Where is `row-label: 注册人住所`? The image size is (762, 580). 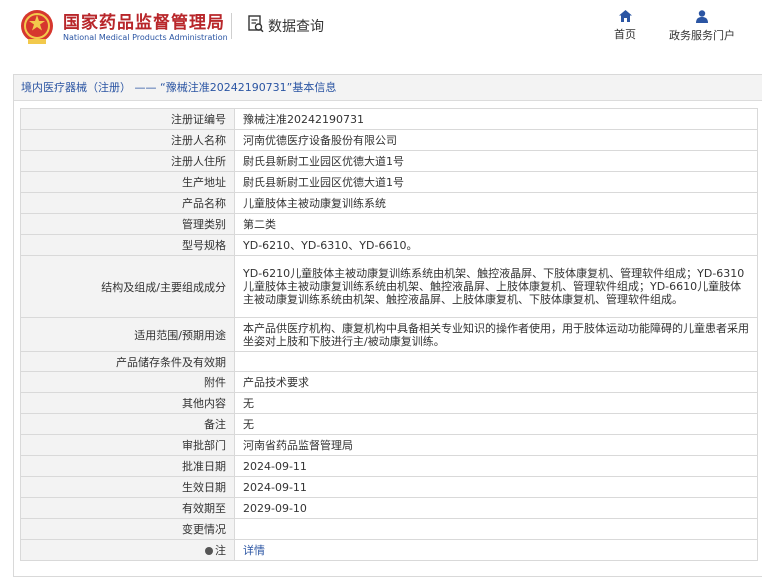
row-label: 注册人住所 is located at coordinates (127, 161).